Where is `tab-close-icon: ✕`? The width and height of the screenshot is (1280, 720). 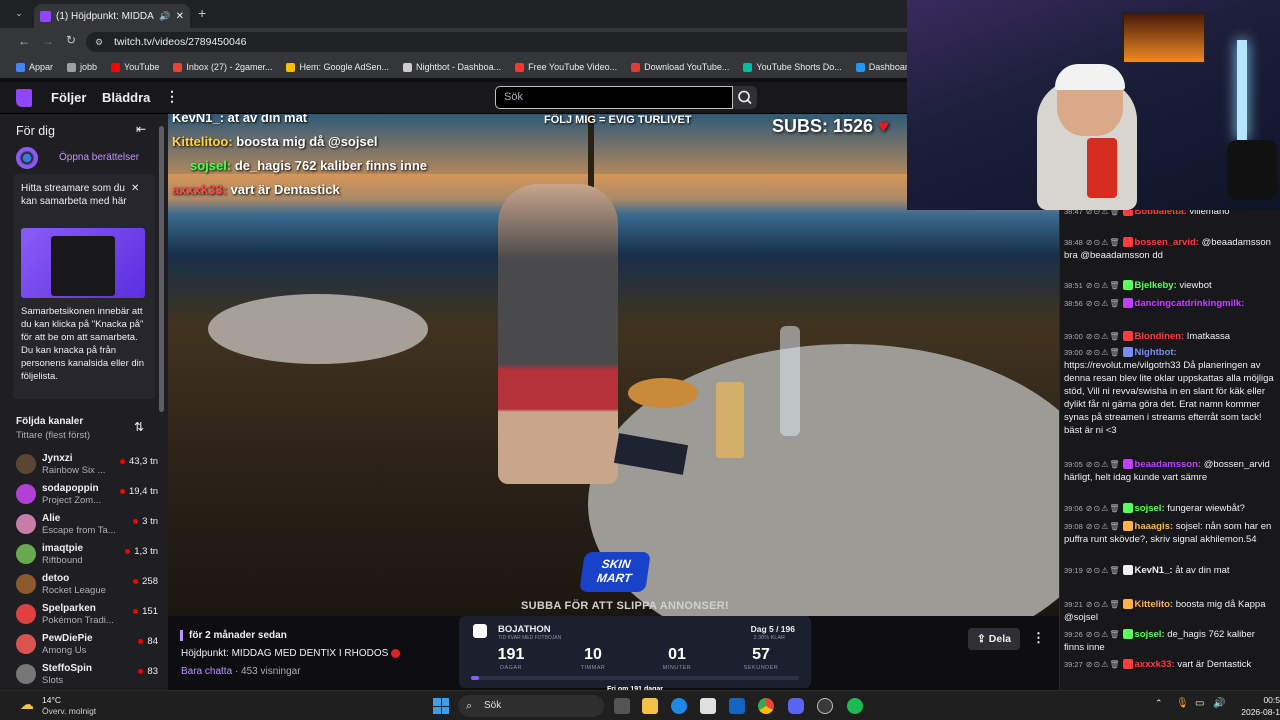
tab-close-icon: ✕ is located at coordinates (180, 16).